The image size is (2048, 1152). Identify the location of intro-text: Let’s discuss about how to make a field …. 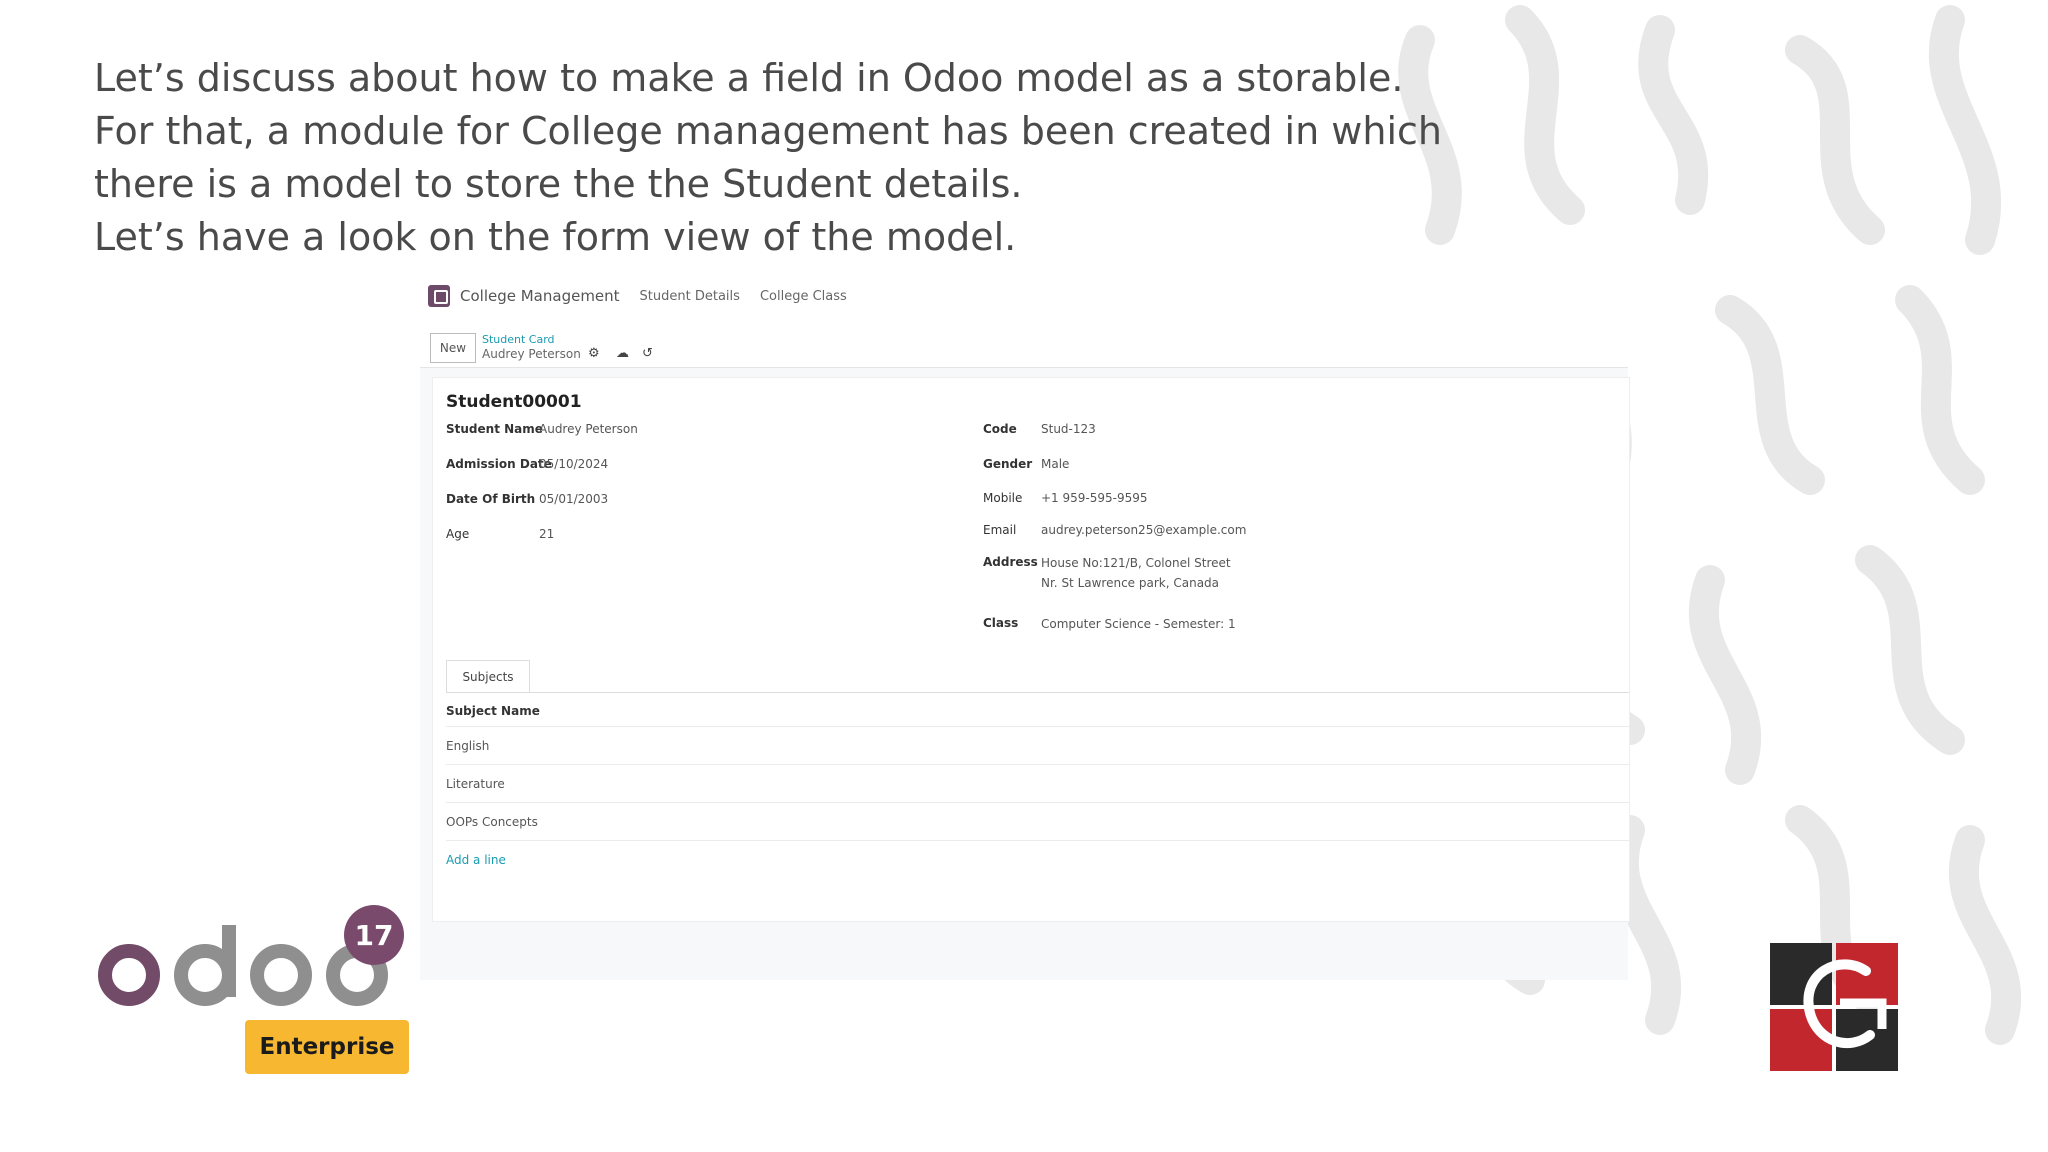
(784, 158).